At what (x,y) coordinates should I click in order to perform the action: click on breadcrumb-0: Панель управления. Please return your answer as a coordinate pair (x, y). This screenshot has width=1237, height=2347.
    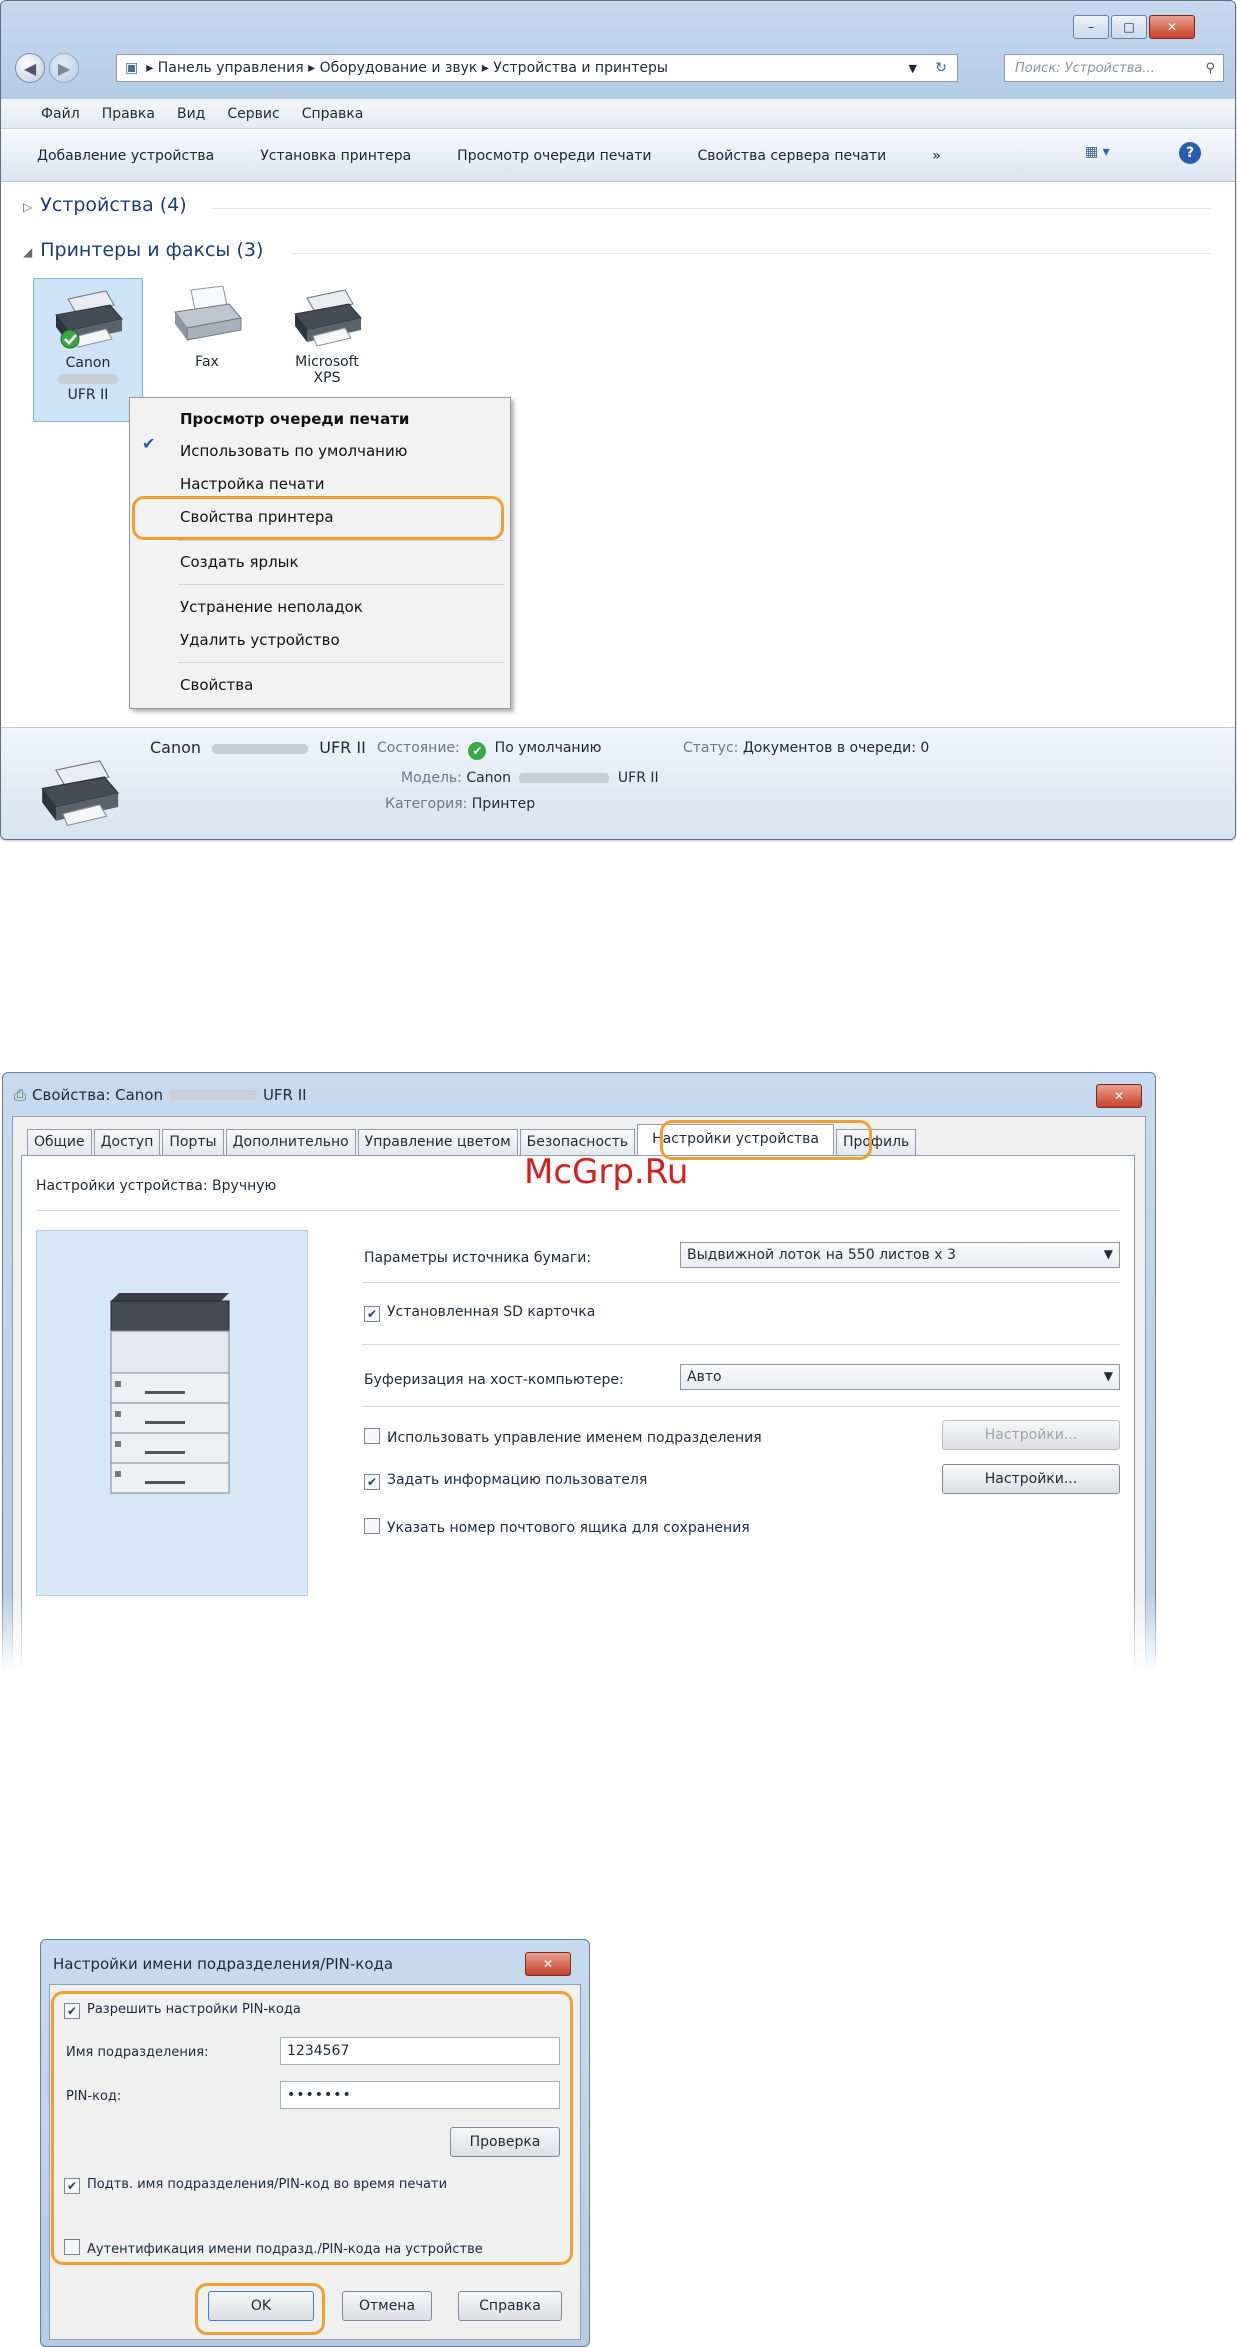
    Looking at the image, I should click on (231, 68).